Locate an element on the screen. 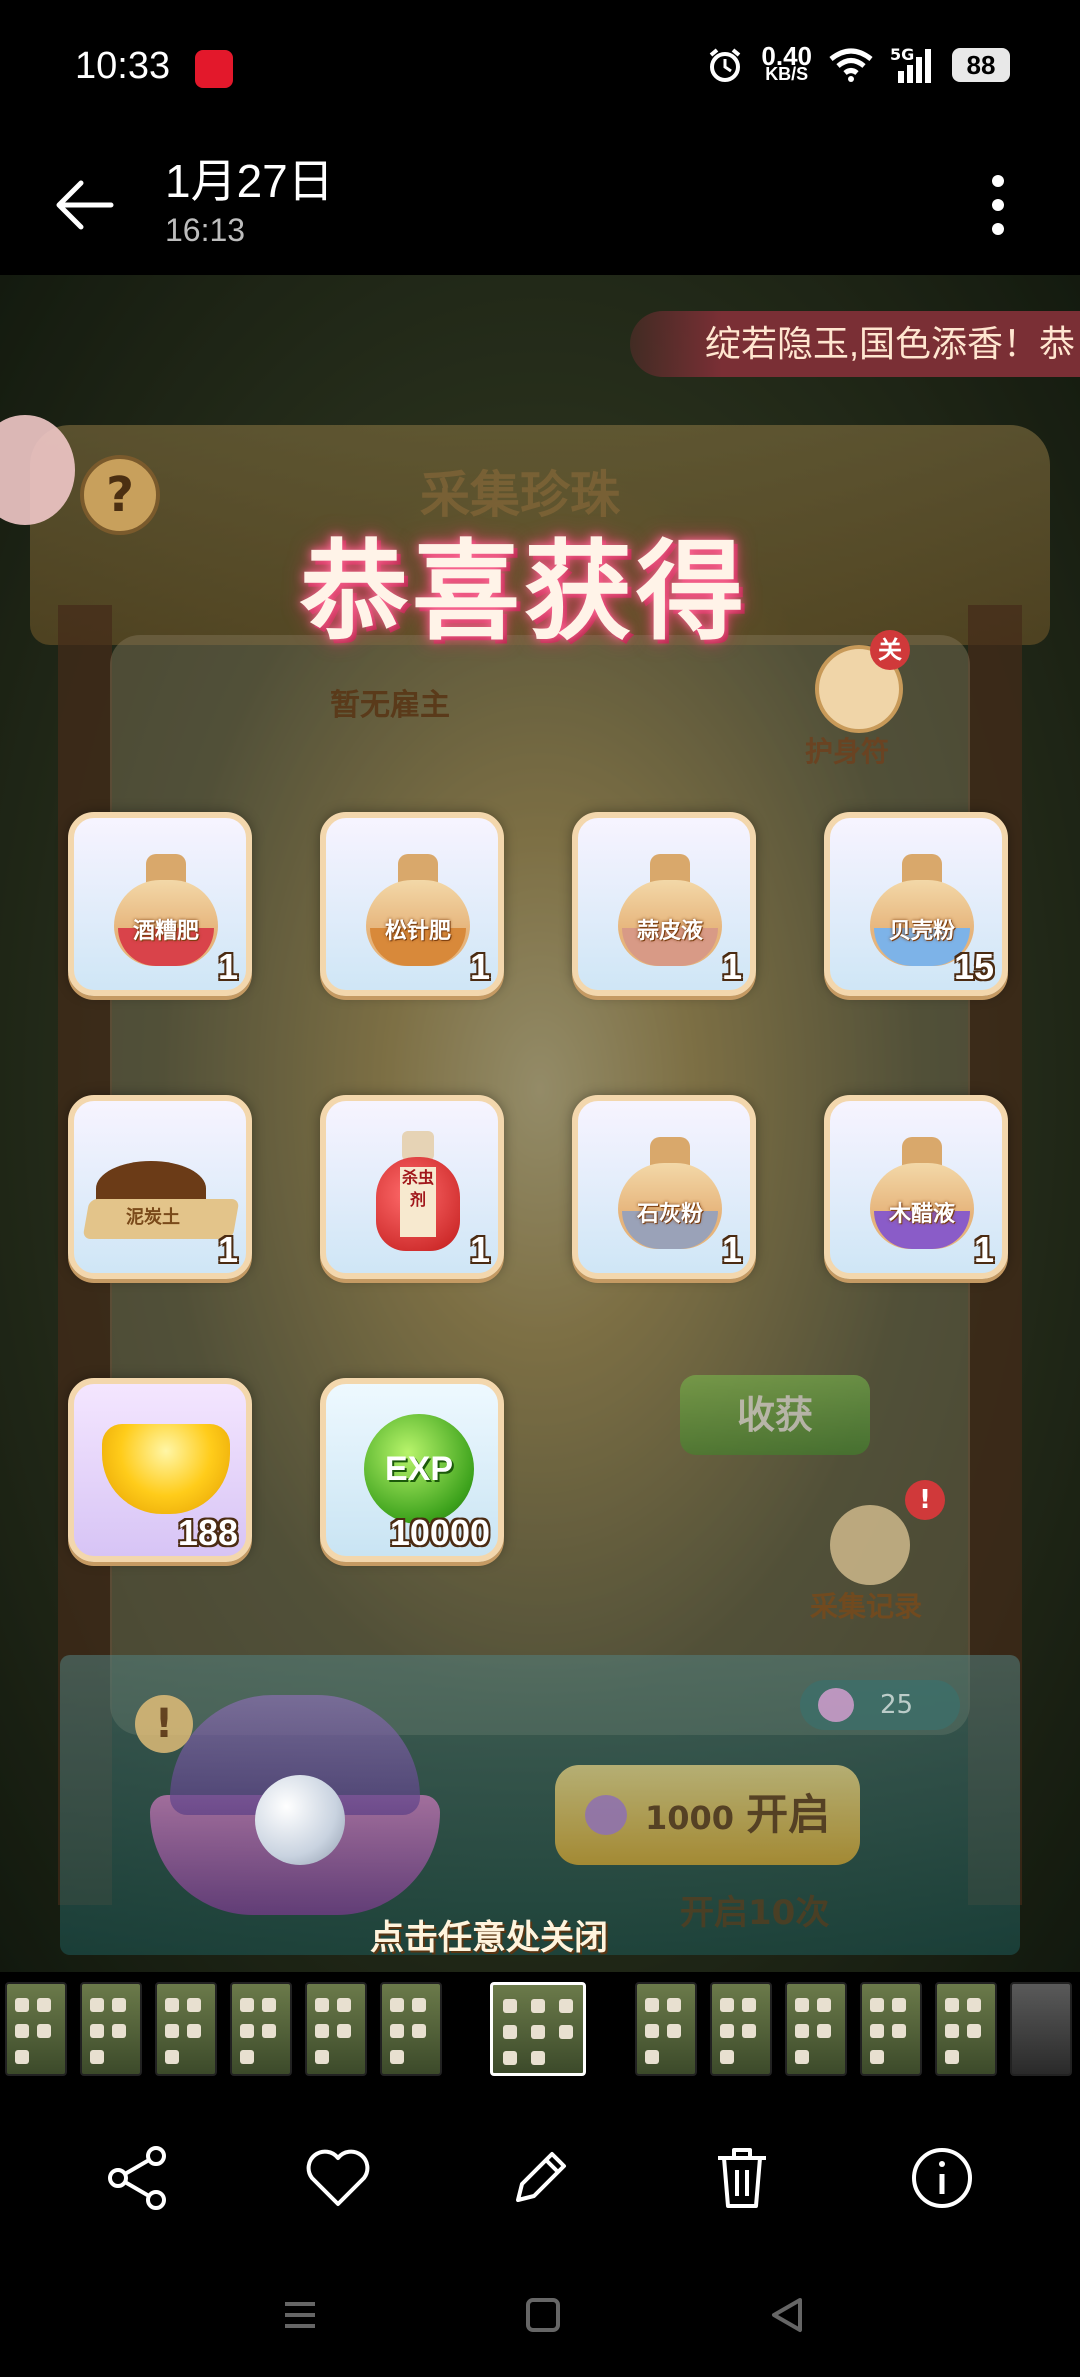 The image size is (1080, 2377). exp-orb-icon: EXP is located at coordinates (419, 1469).